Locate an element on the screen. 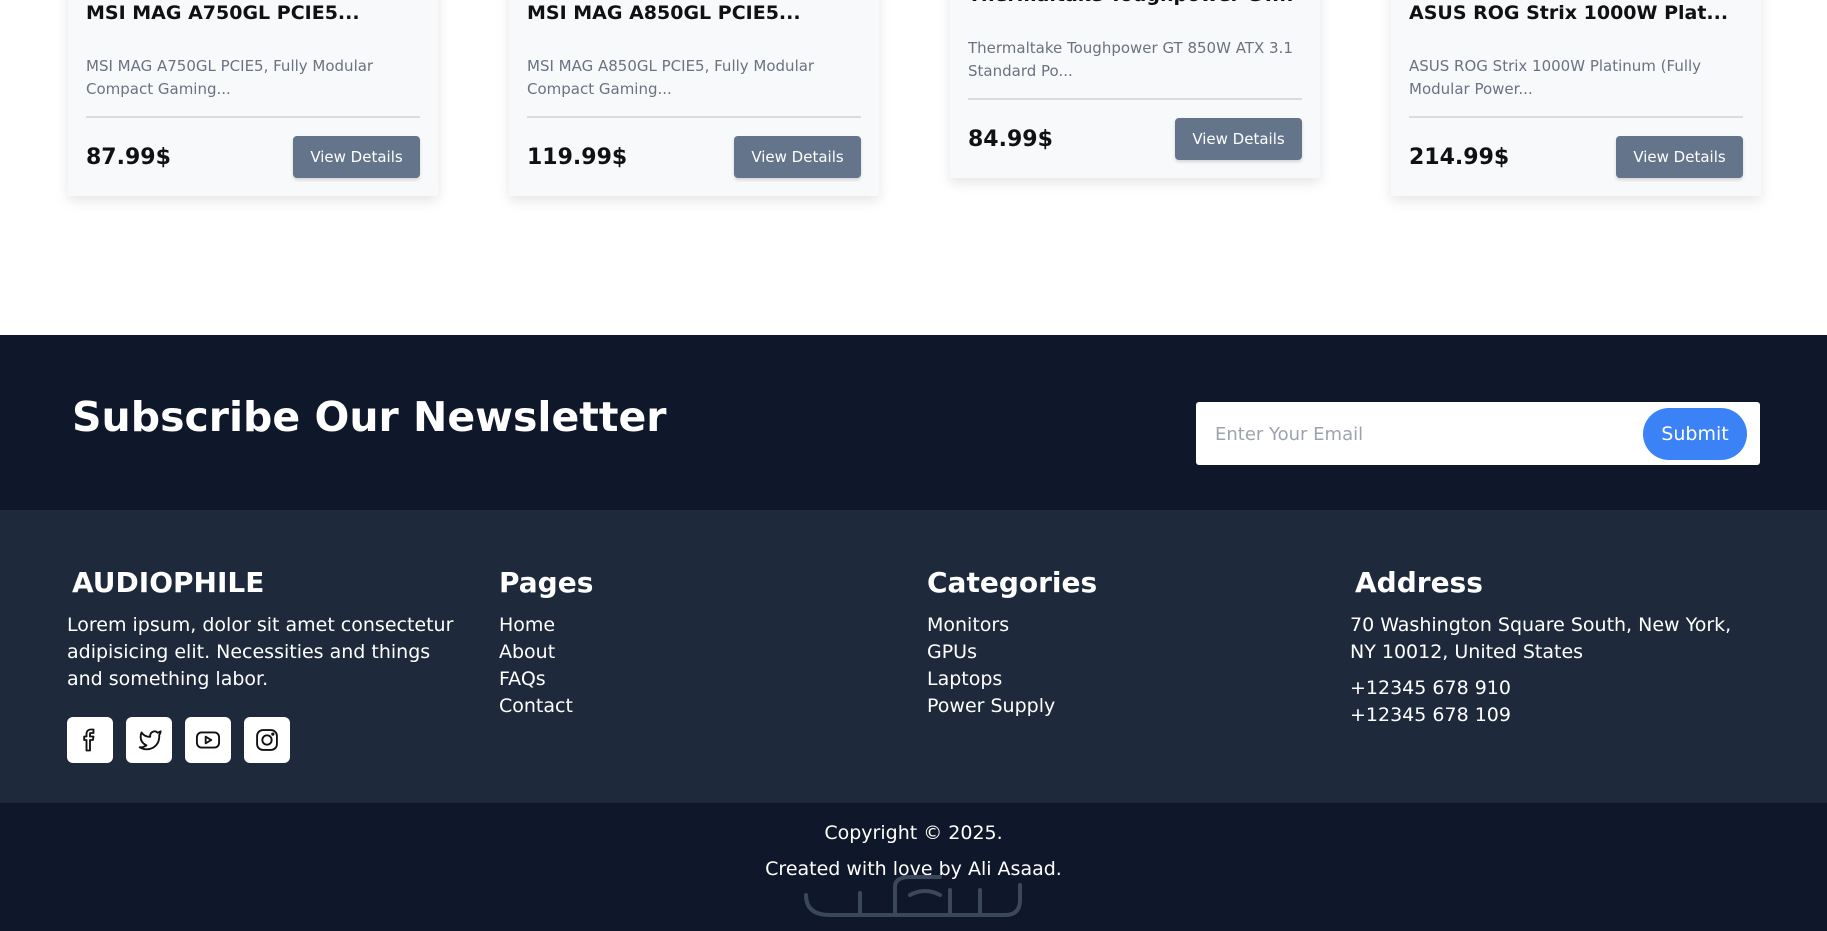  email-input is located at coordinates (1415, 434).